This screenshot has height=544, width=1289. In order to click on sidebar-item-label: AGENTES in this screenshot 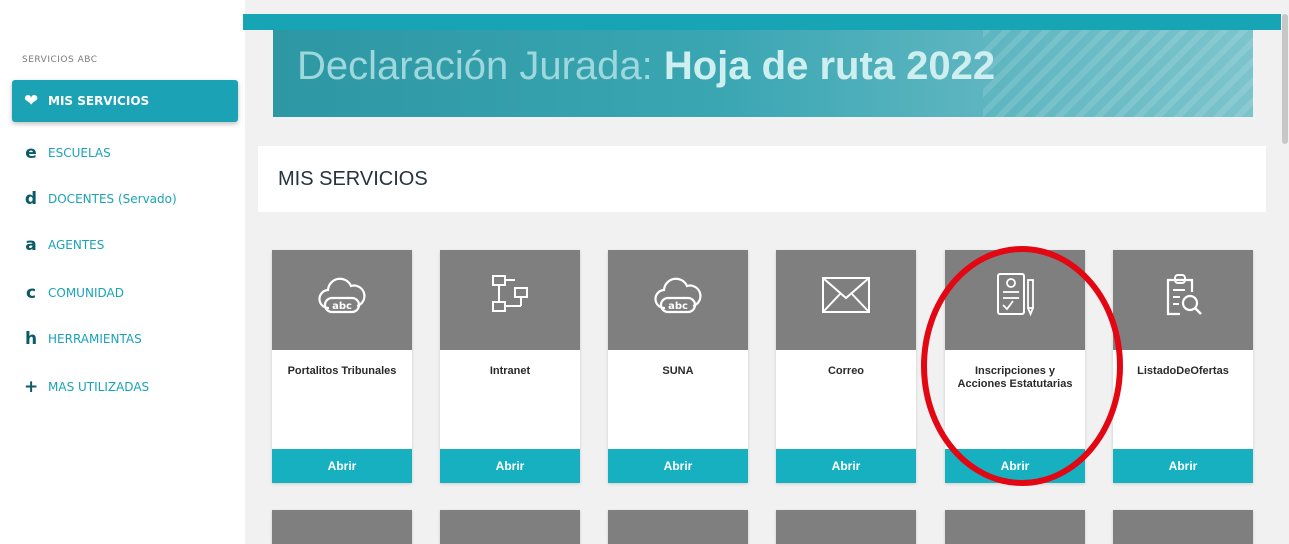, I will do `click(76, 245)`.